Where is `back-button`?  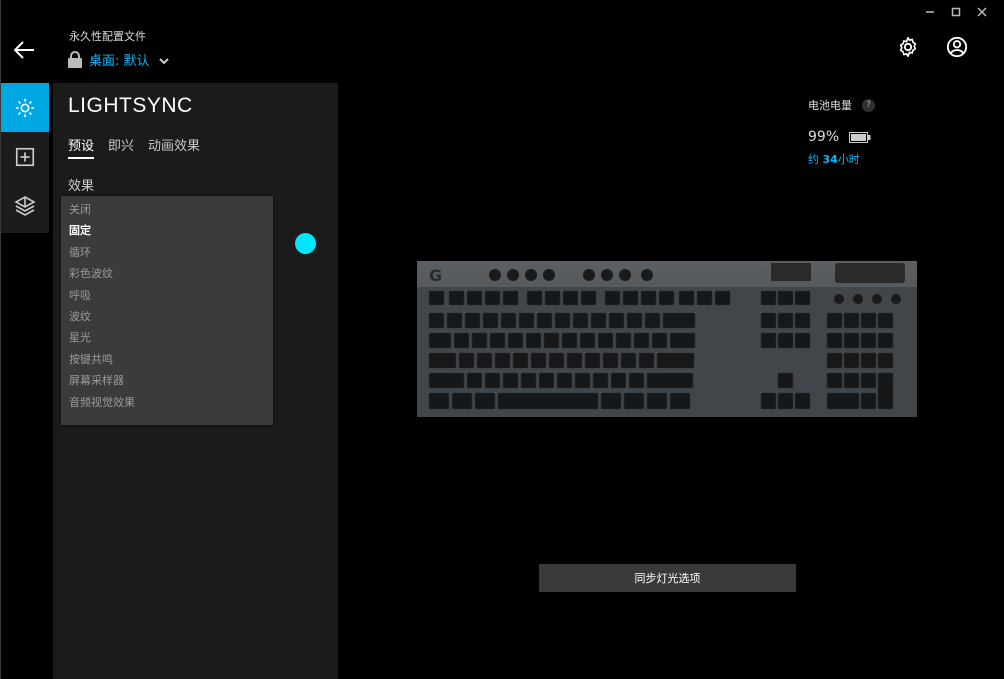
back-button is located at coordinates (24, 50).